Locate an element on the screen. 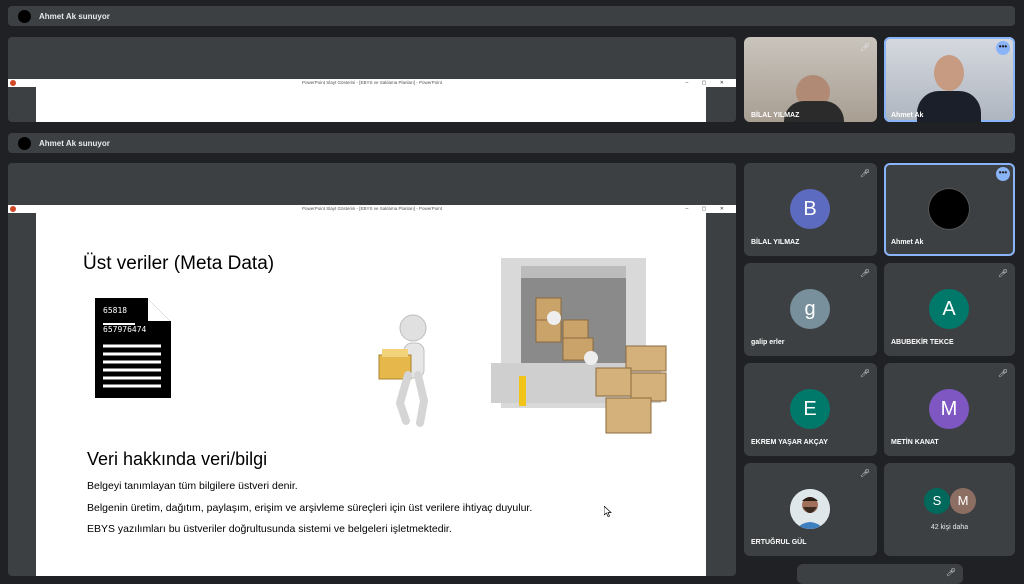  participant-tile: 🎤︎ A ABUBEKİR TEKCE is located at coordinates (949, 309).